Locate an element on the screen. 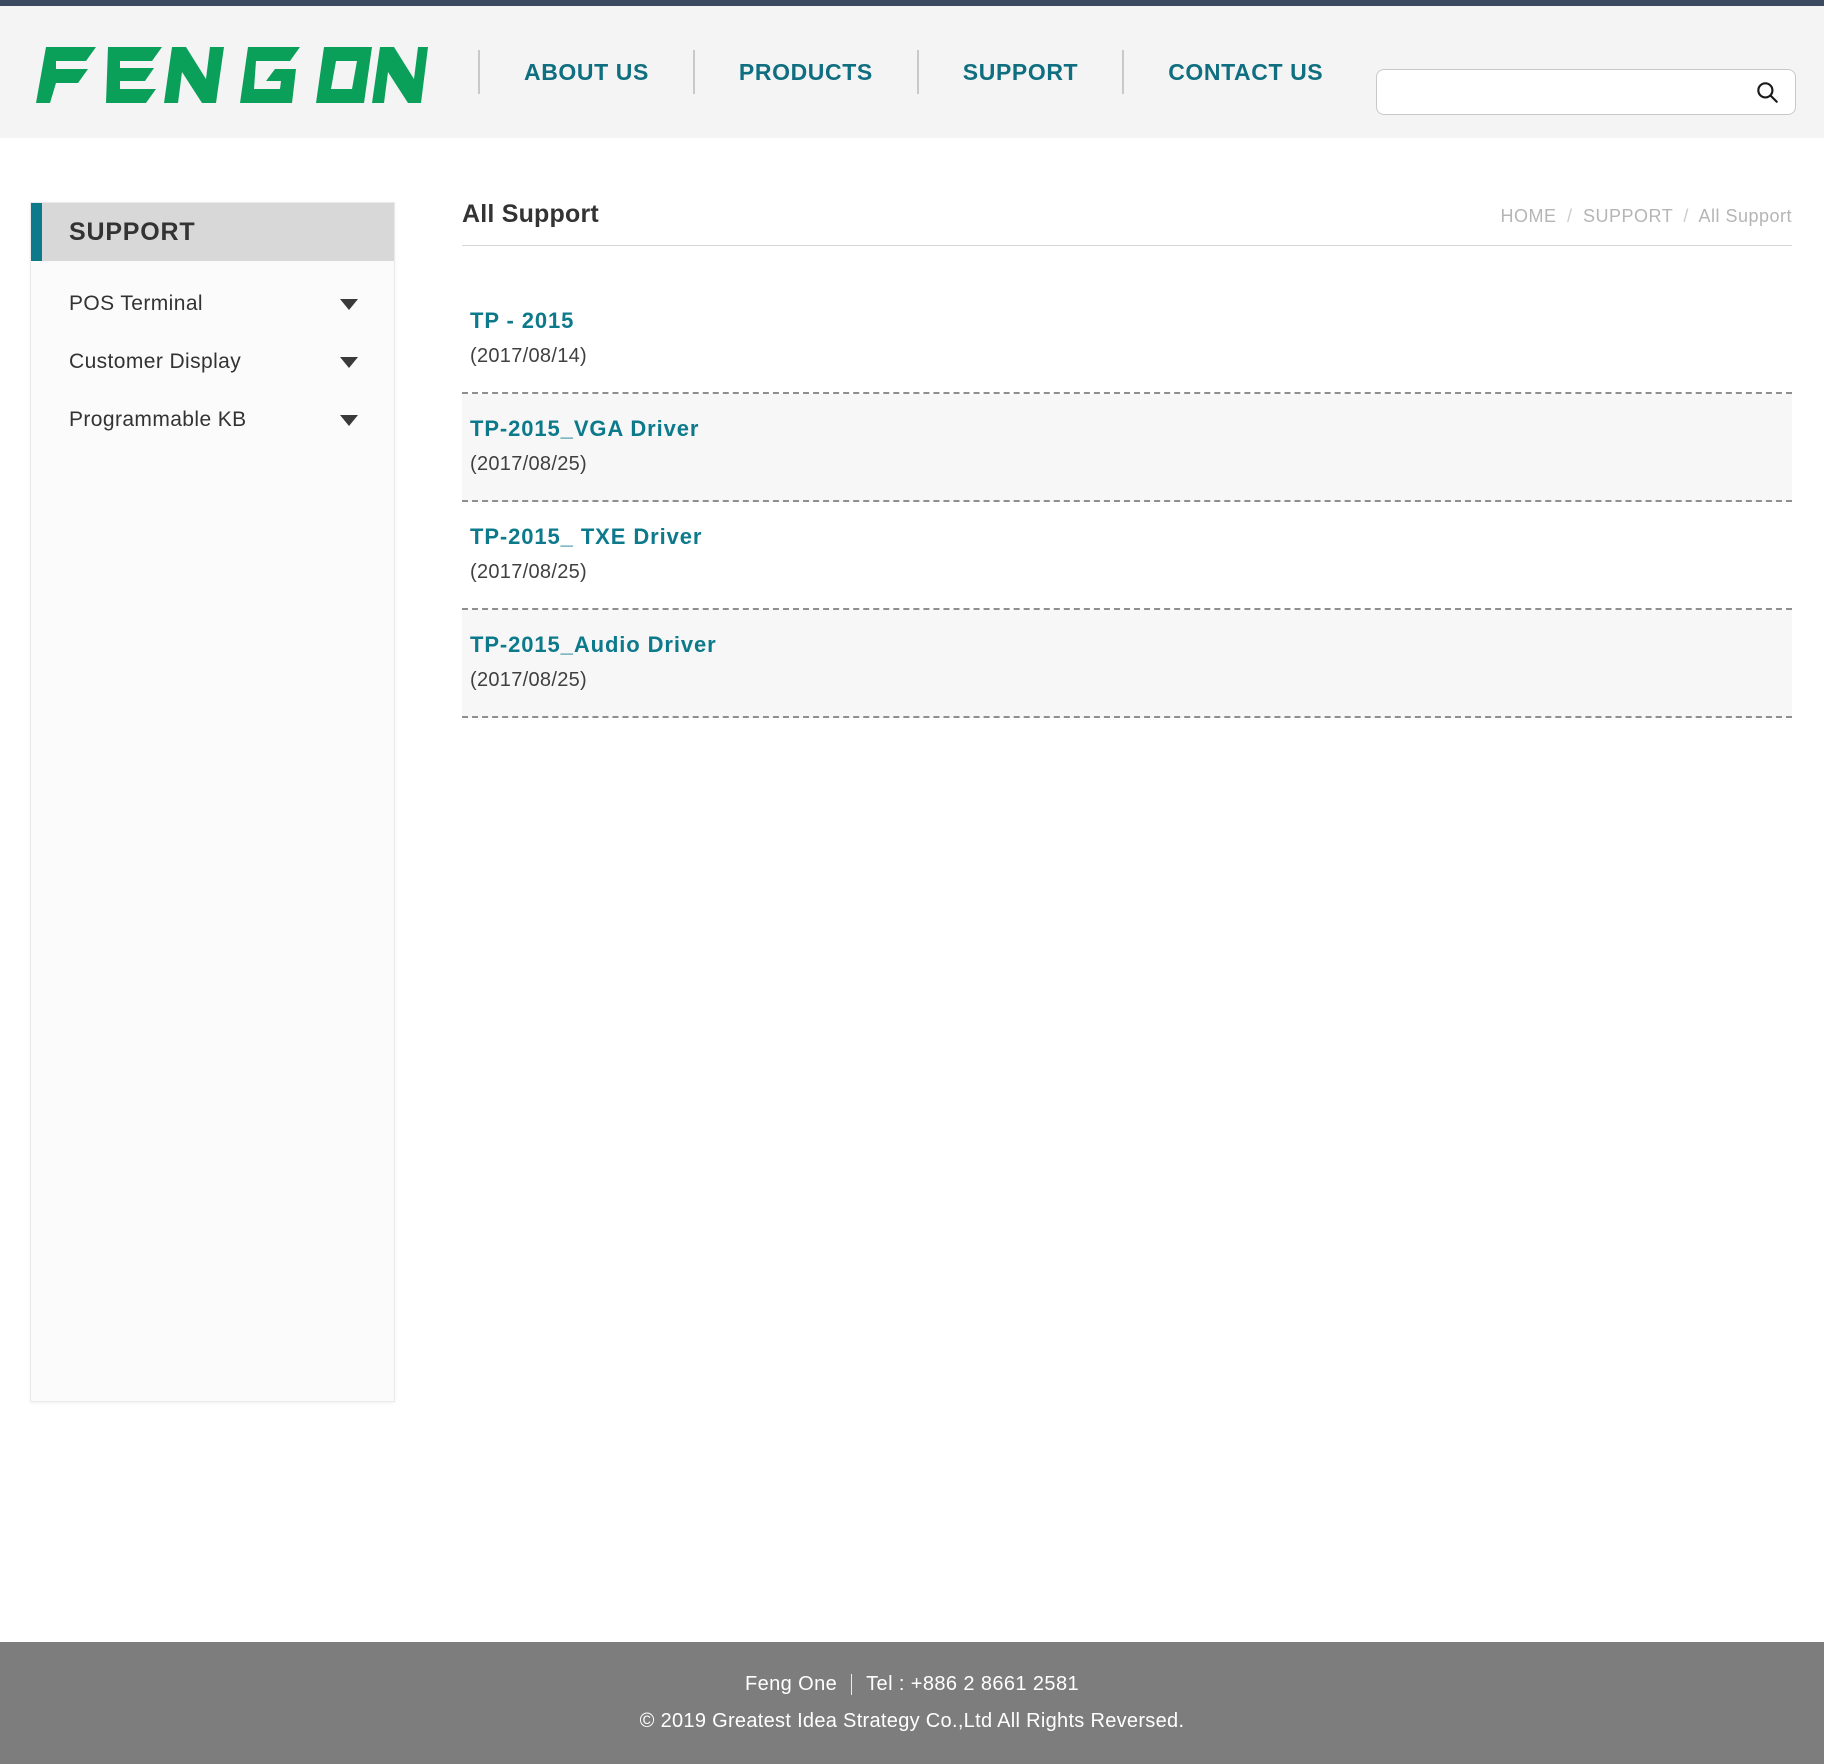 The image size is (1824, 1764). sidebar-item-pos-terminal: POS Terminal is located at coordinates (212, 304).